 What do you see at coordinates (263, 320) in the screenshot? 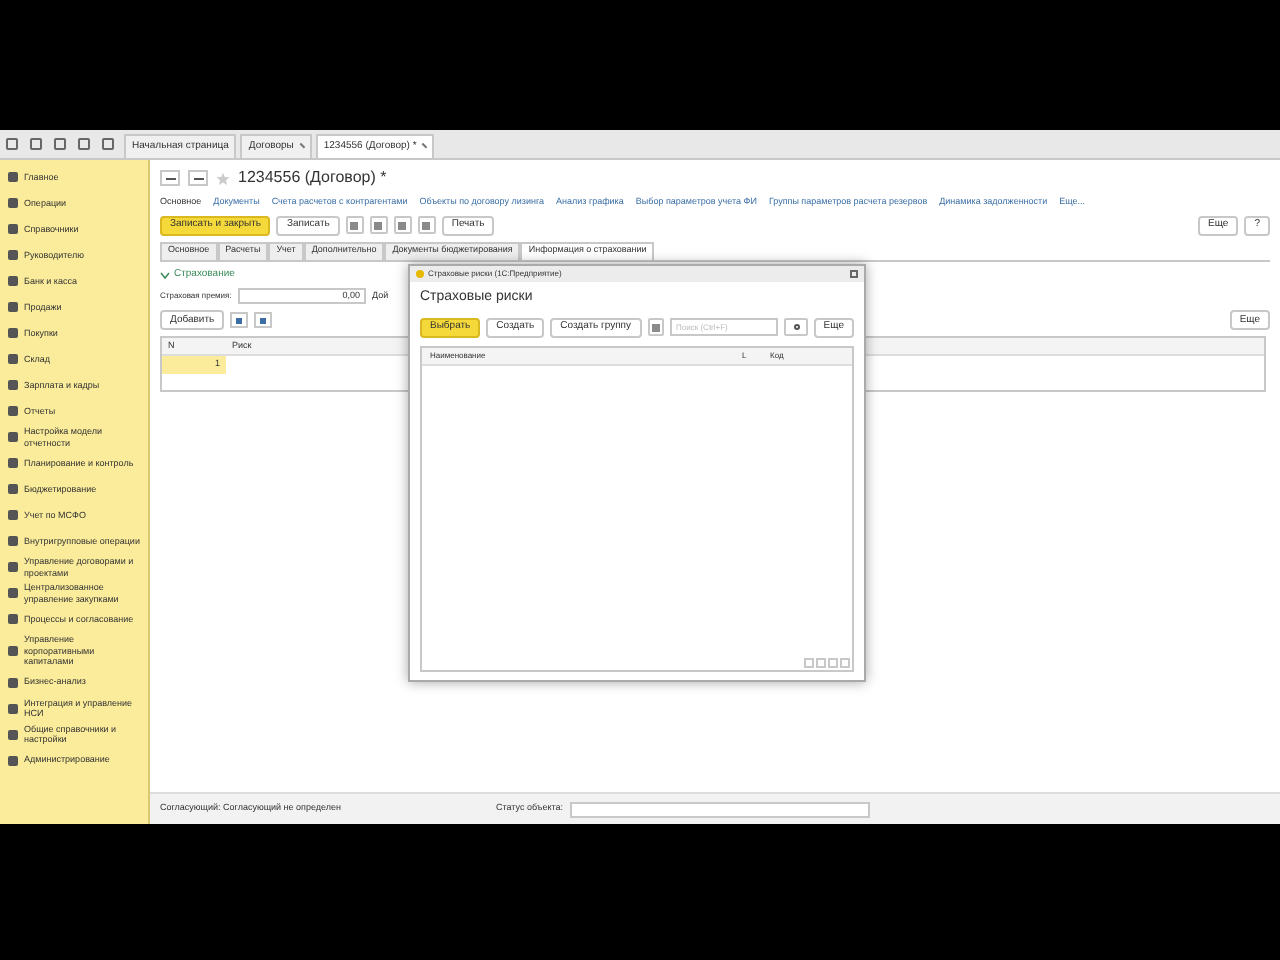
I see `move-down-button` at bounding box center [263, 320].